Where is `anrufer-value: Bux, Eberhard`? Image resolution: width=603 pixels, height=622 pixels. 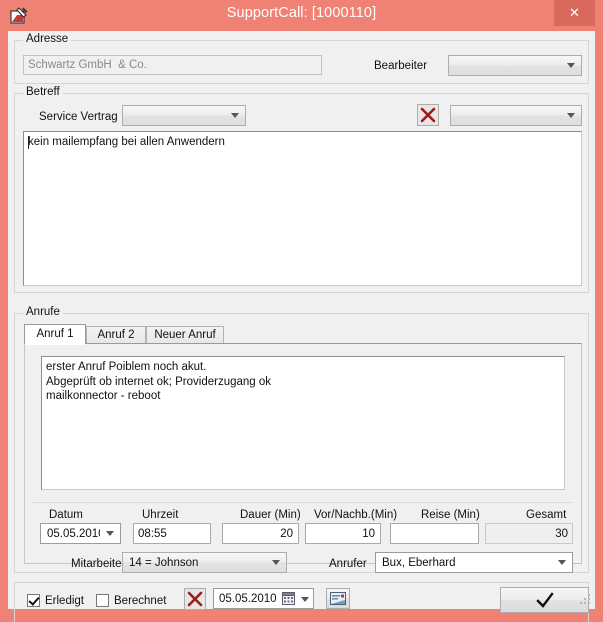
anrufer-value: Bux, Eberhard is located at coordinates (419, 563).